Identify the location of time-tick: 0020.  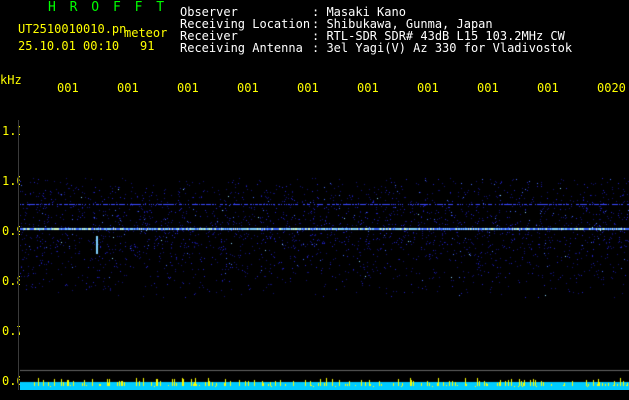
(611, 88).